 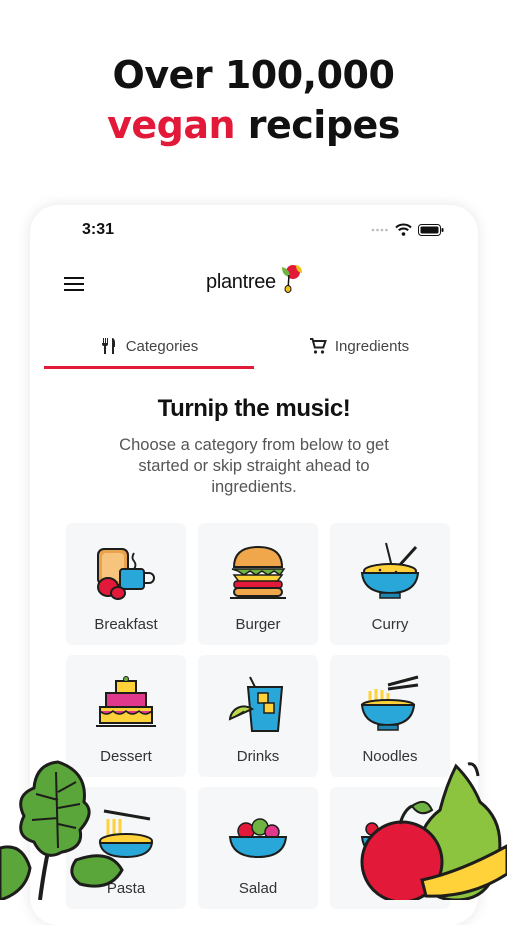 What do you see at coordinates (433, 831) in the screenshot?
I see `fruit-illustration` at bounding box center [433, 831].